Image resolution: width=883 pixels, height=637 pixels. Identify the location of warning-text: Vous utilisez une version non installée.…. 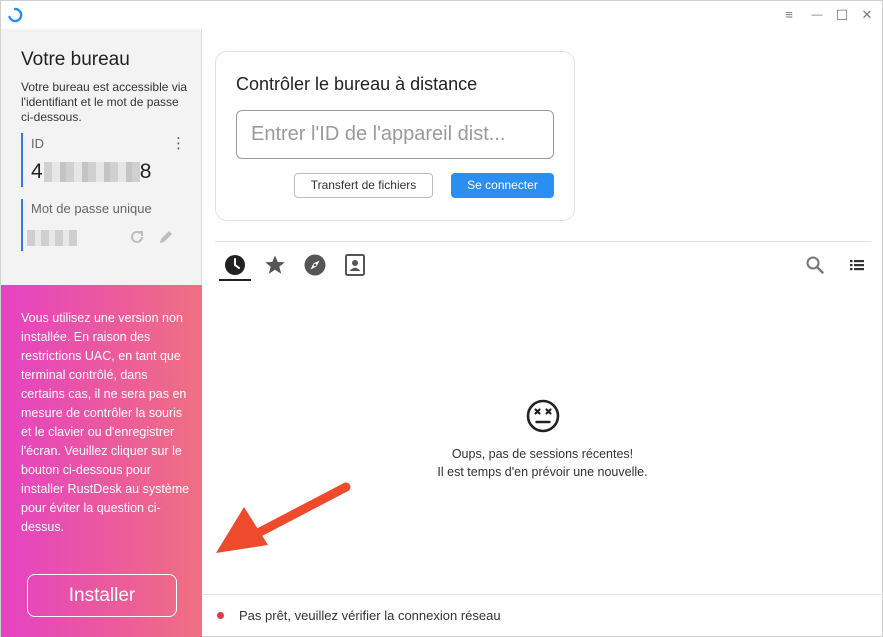
(105, 422).